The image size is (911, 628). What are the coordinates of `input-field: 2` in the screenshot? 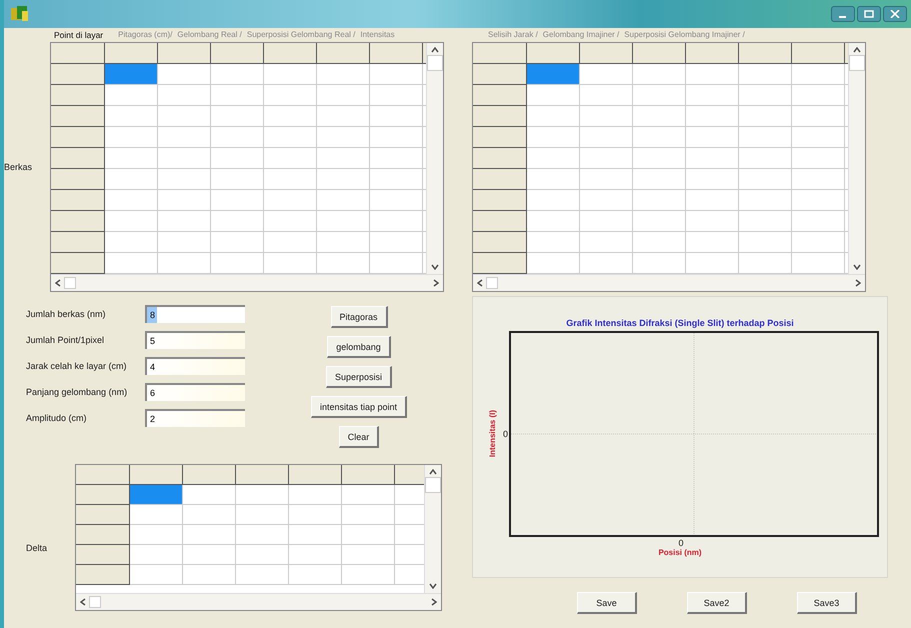 It's located at (195, 418).